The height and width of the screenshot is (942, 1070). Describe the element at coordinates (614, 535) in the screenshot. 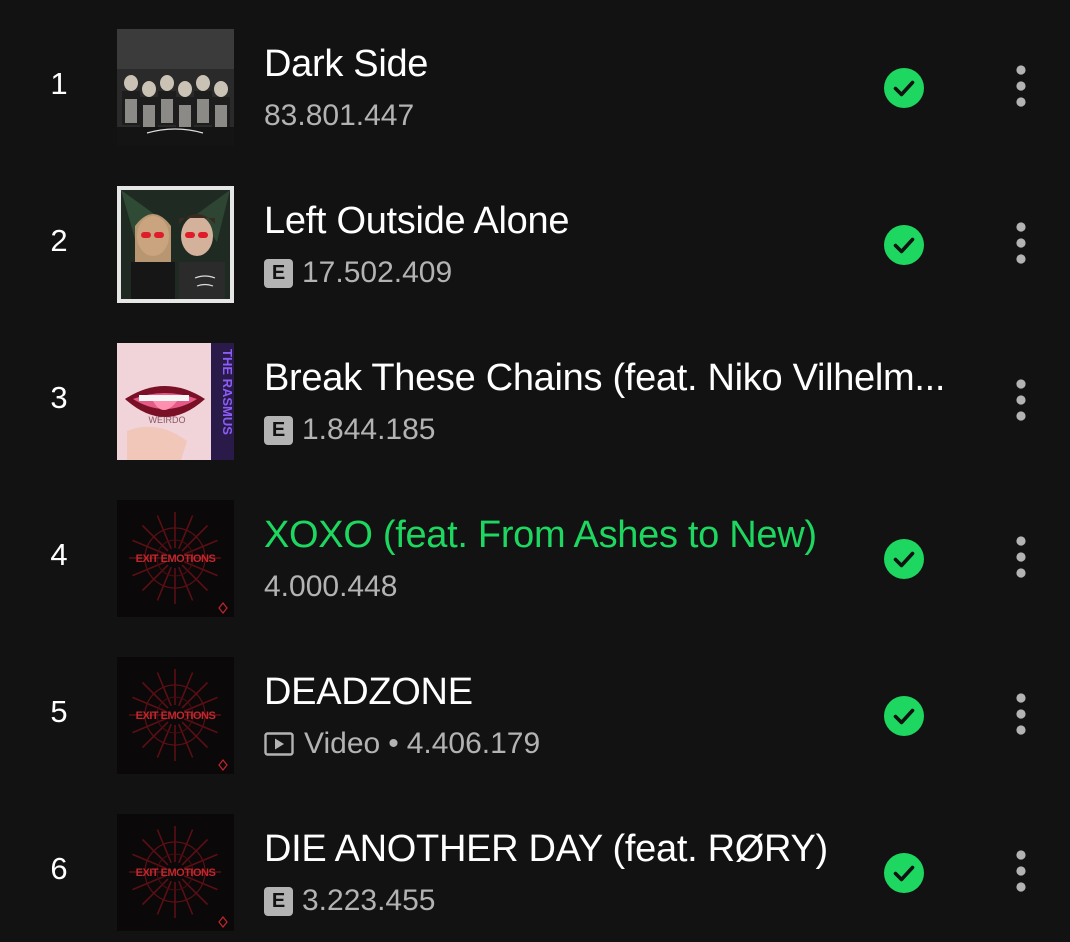

I see `track-title: XOXO (feat. From Ashes to New)` at that location.